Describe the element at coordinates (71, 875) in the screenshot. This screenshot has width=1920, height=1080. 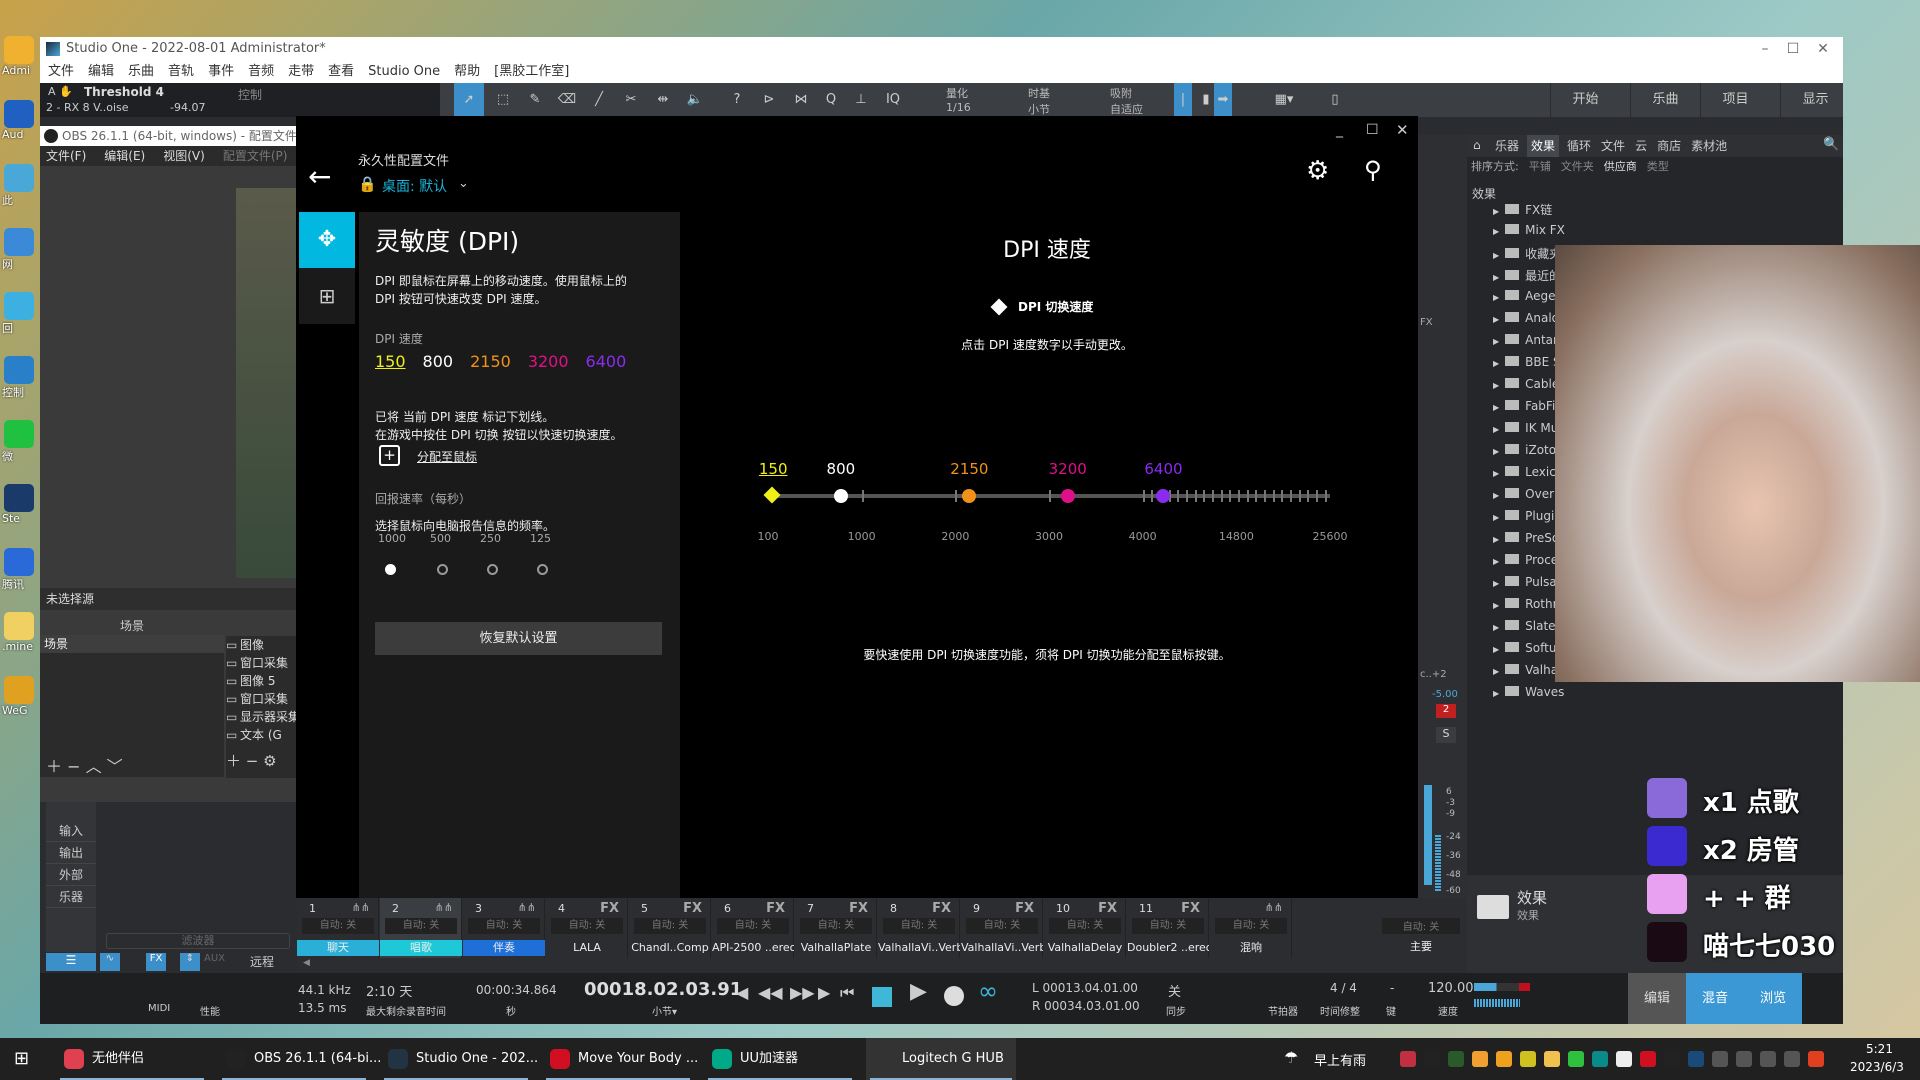
I see `nav-2: 外部` at that location.